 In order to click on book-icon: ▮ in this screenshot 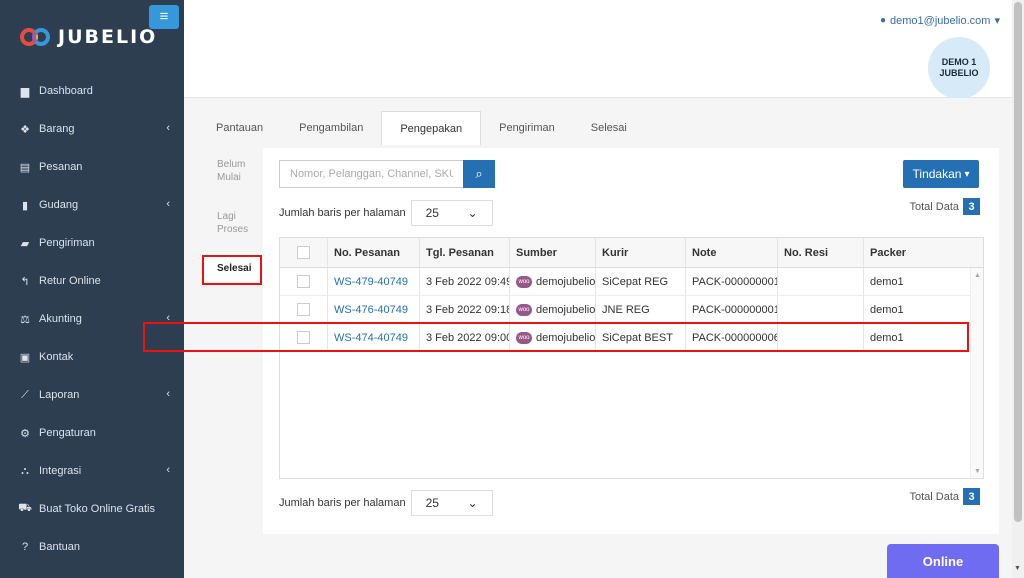, I will do `click(25, 205)`.